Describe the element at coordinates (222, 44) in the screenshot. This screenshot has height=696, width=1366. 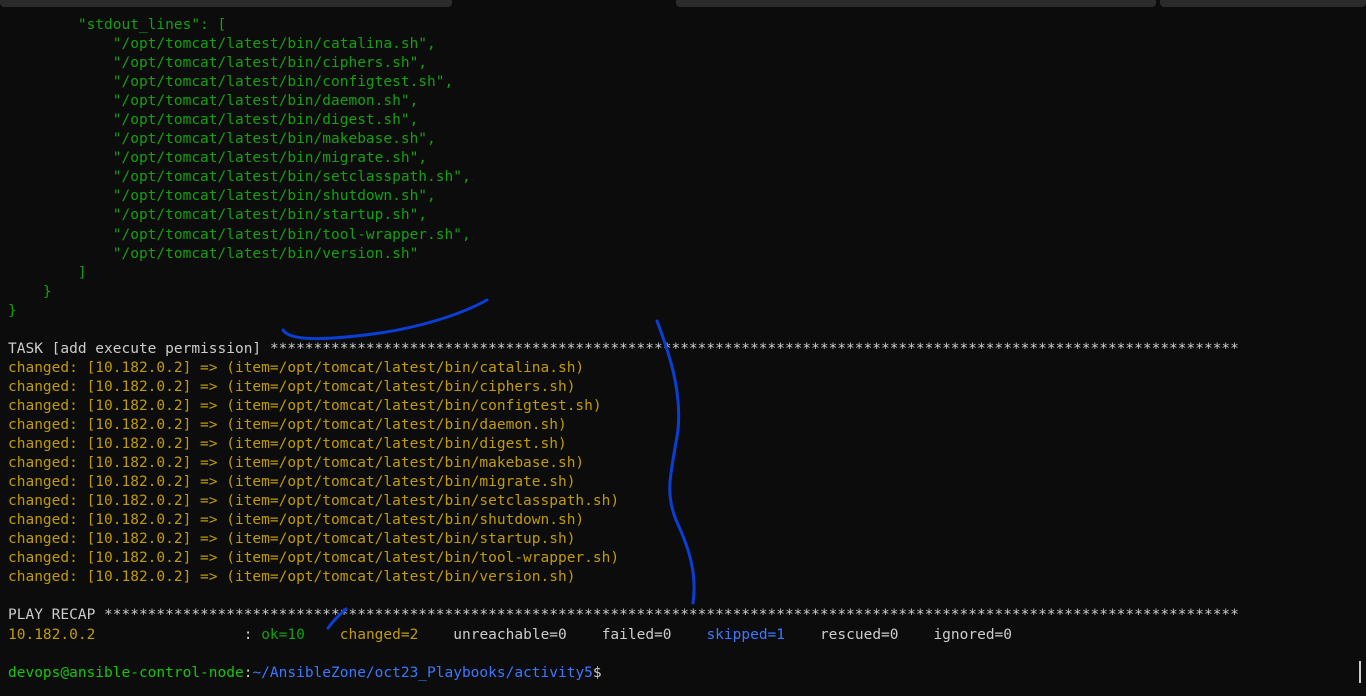
I see `json-item: "/opt/tomcat/latest/bin/catalina.sh",` at that location.